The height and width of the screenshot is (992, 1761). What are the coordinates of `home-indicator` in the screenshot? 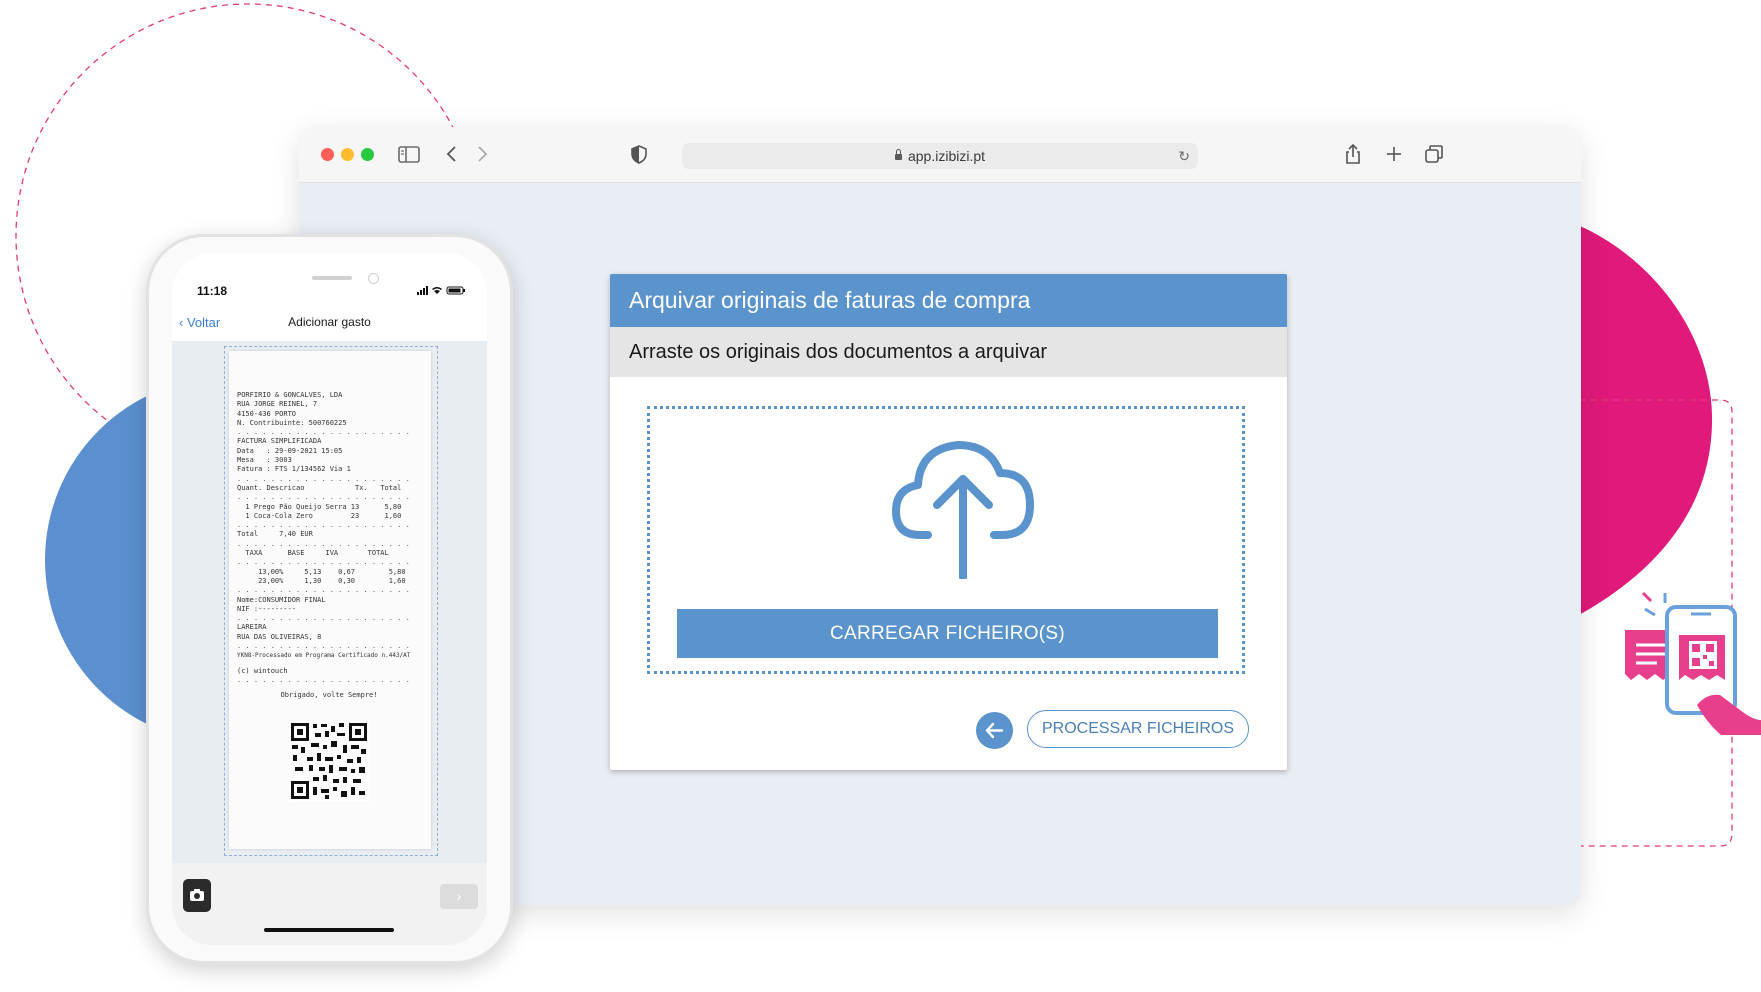 It's located at (329, 930).